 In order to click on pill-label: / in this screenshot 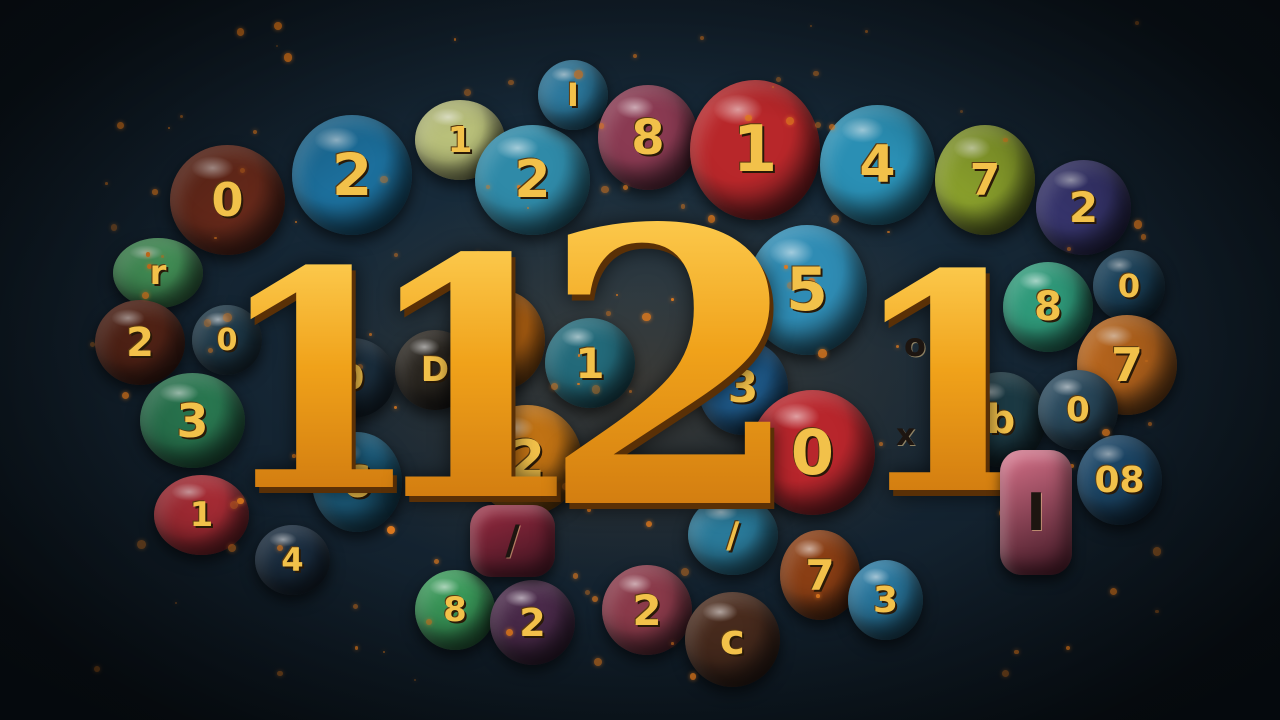, I will do `click(512, 541)`.